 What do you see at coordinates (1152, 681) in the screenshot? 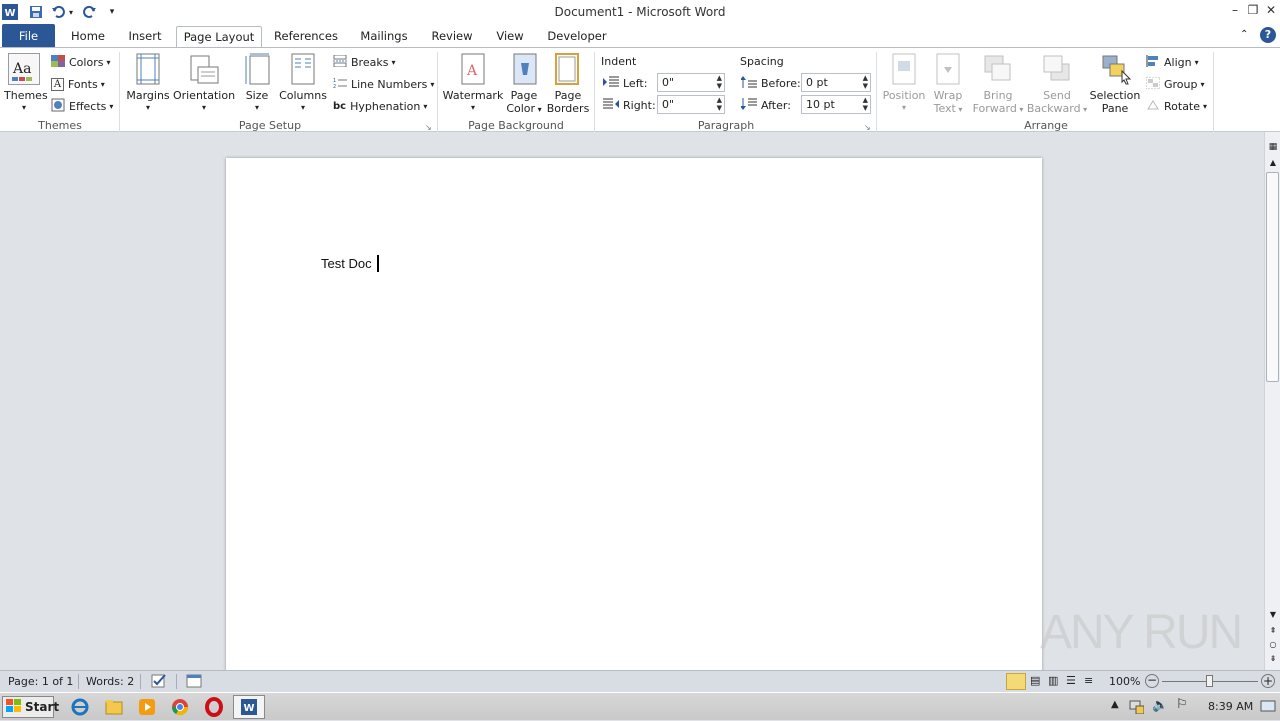
I see `zoom-out-icon: −` at bounding box center [1152, 681].